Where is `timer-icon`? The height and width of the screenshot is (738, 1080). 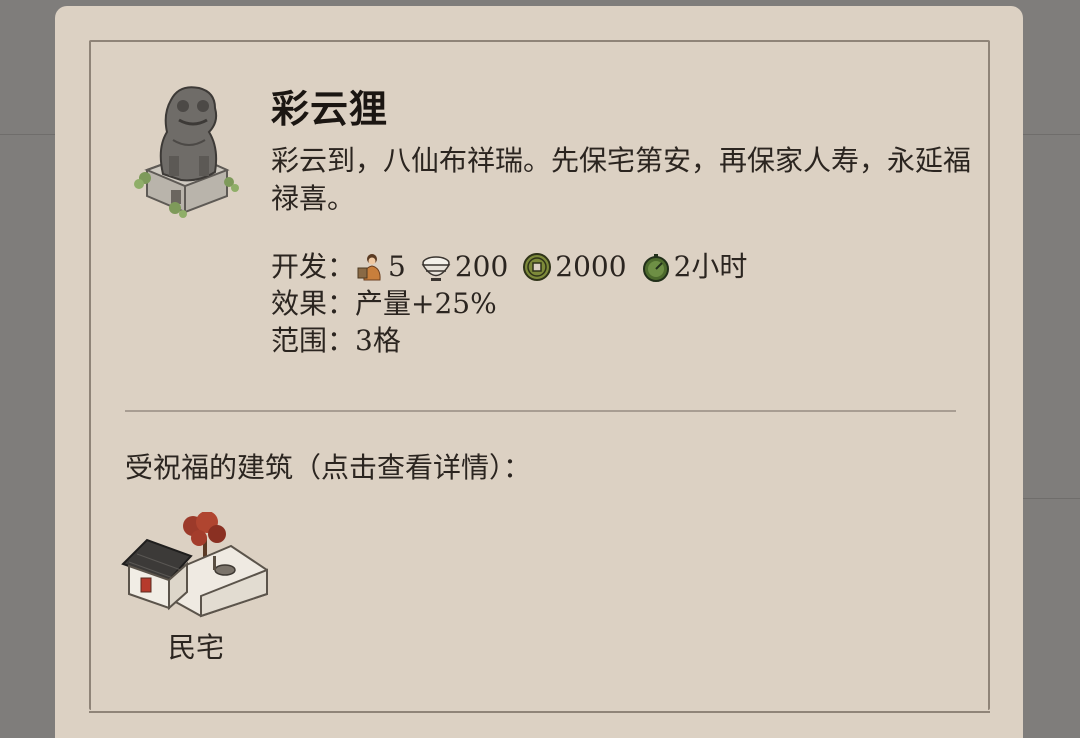 timer-icon is located at coordinates (655, 267).